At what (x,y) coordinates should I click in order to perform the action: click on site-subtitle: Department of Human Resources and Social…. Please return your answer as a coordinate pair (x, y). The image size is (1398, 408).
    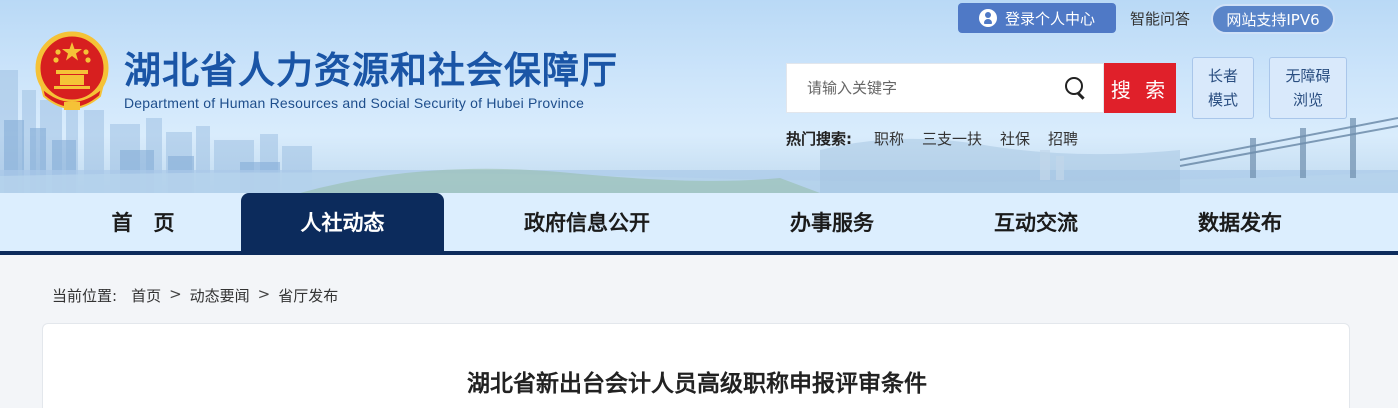
    Looking at the image, I should click on (354, 103).